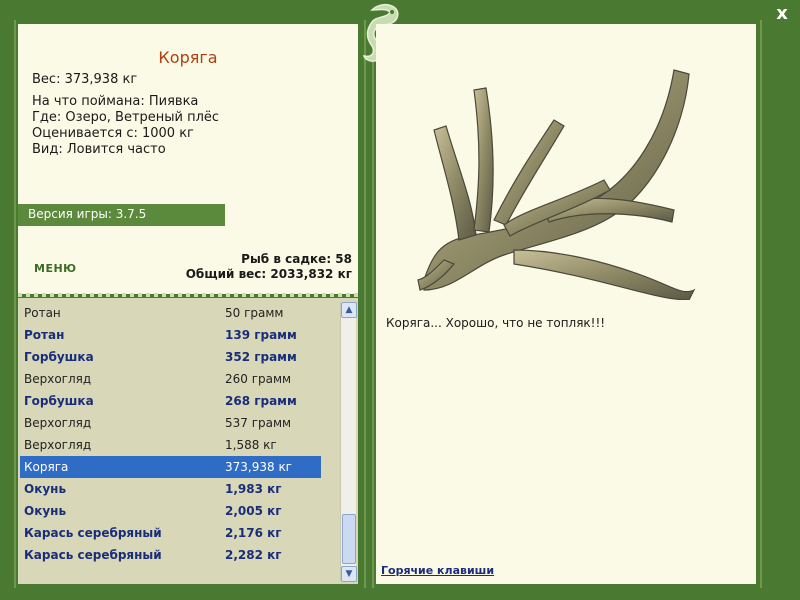 The height and width of the screenshot is (600, 800). What do you see at coordinates (170, 357) in the screenshot?
I see `list-item: Горбушка 352 грамм` at bounding box center [170, 357].